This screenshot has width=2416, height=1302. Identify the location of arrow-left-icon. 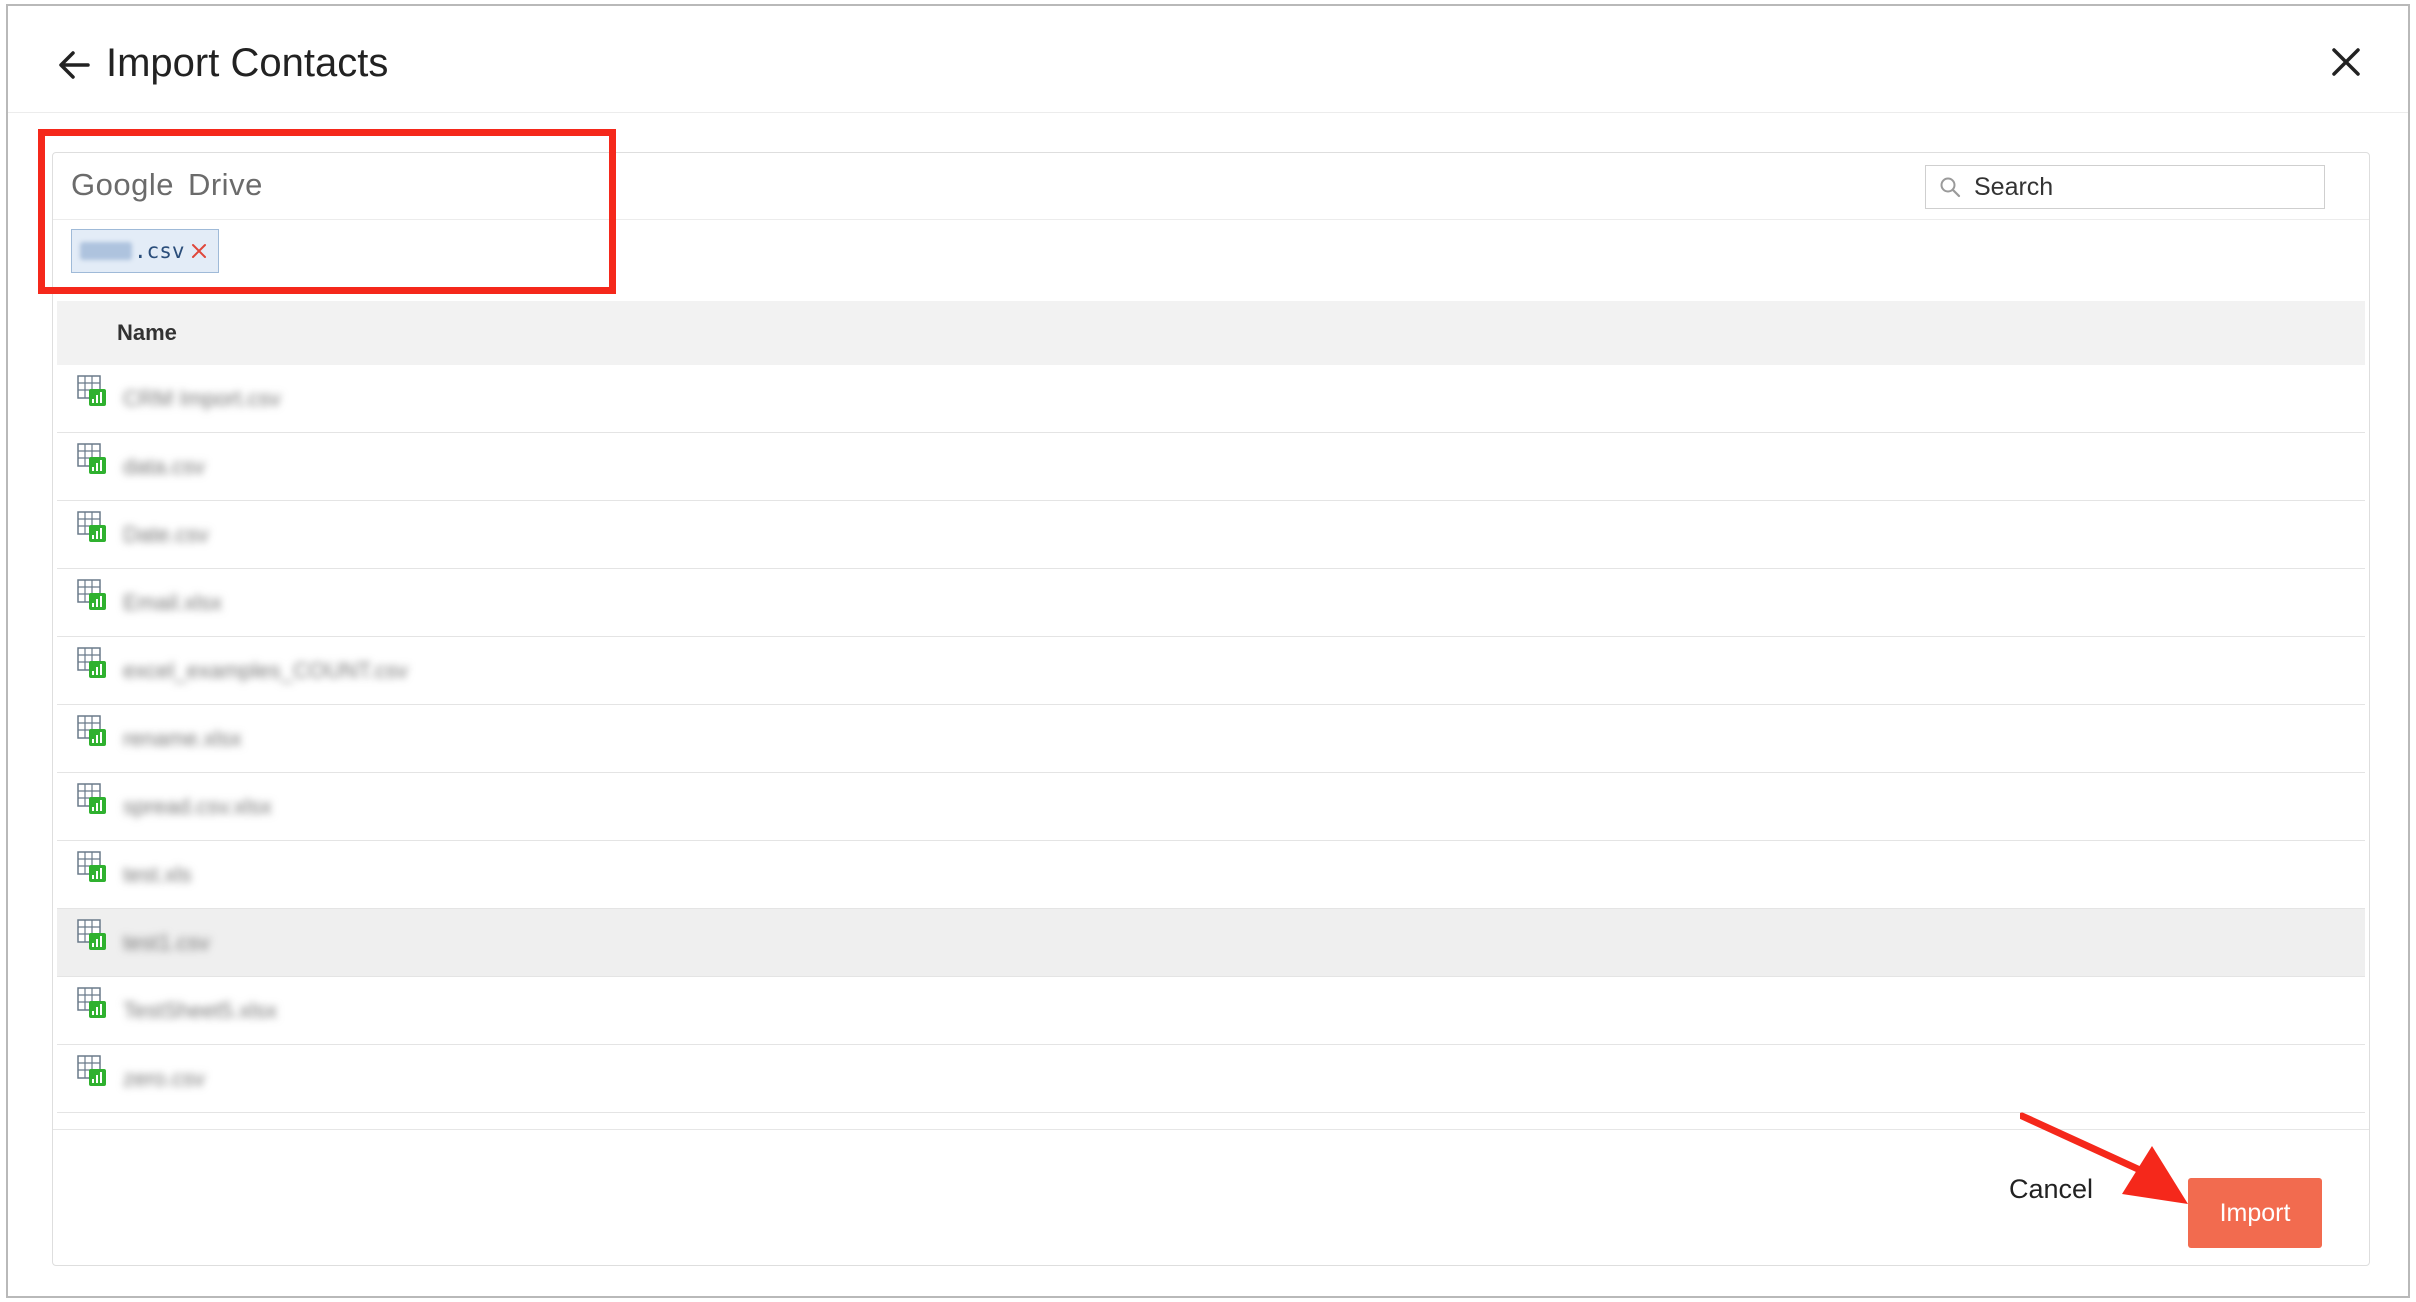
(75, 65).